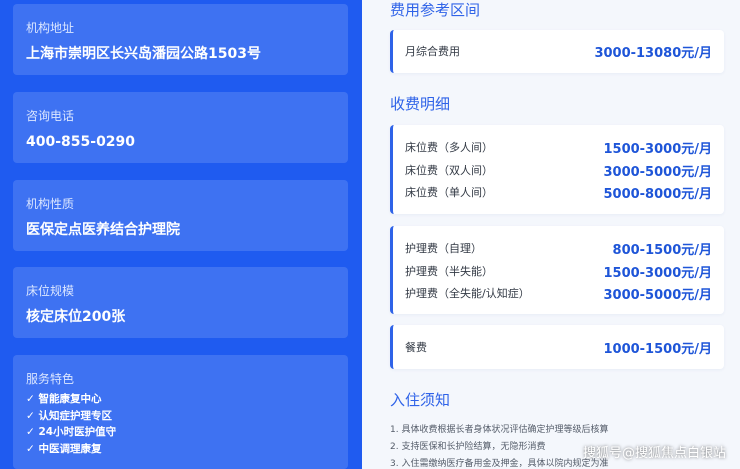 The image size is (740, 469). Describe the element at coordinates (435, 10) in the screenshot. I see `fee-reference-title: 费用参考区间` at that location.